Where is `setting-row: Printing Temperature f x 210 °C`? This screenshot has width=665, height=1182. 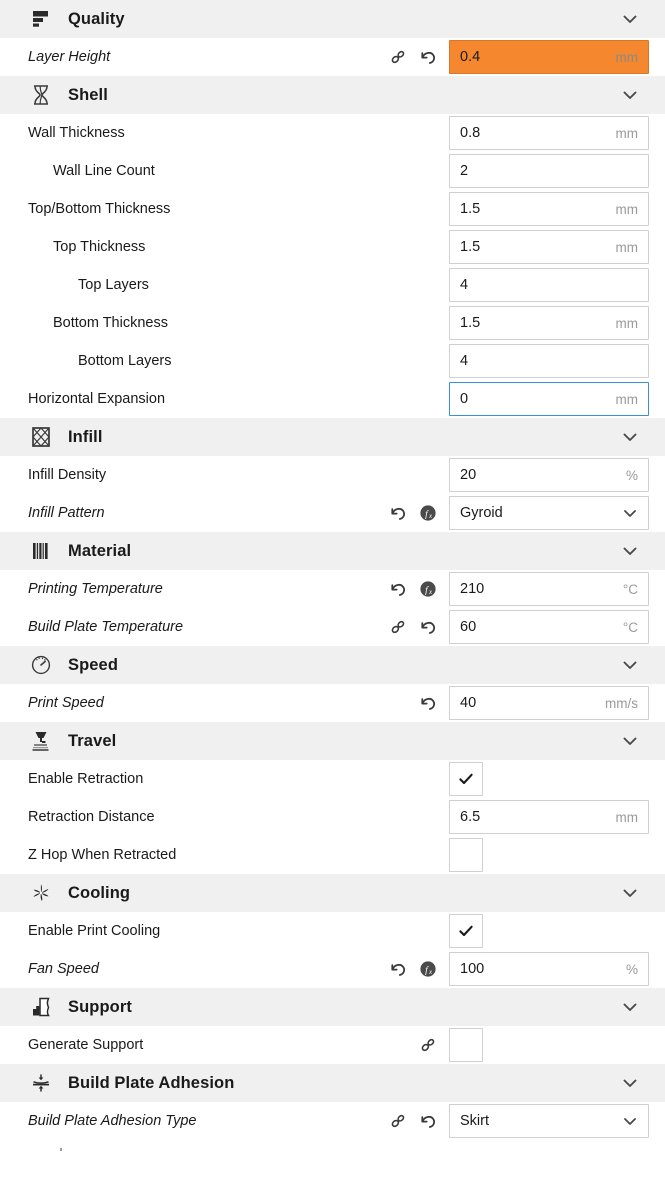
setting-row: Printing Temperature f x 210 °C is located at coordinates (332, 589).